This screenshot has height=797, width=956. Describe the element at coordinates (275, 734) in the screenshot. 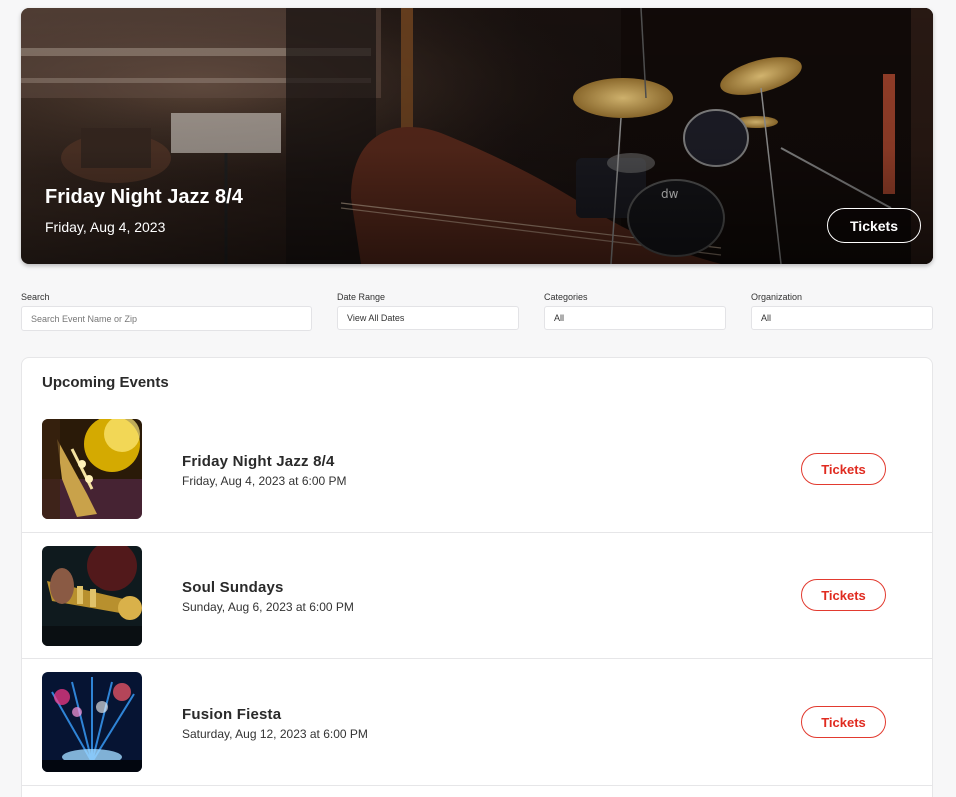

I see `event-date: Saturday, Aug 12, 2023 at 6:00 PM` at that location.